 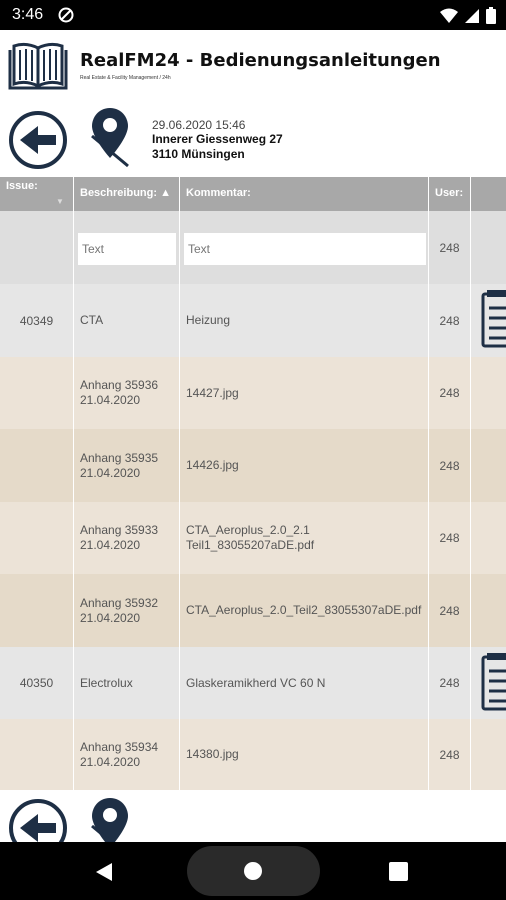 What do you see at coordinates (488, 247) in the screenshot?
I see `filter-actions-cell` at bounding box center [488, 247].